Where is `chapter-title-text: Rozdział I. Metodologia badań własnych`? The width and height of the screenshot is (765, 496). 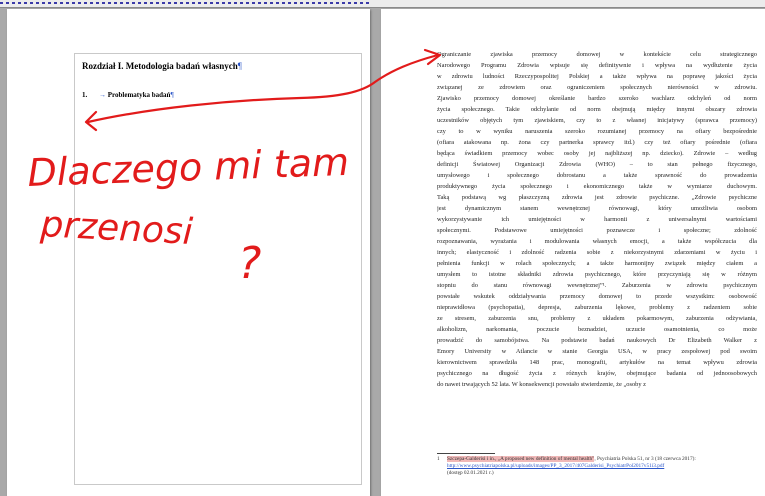 chapter-title-text: Rozdział I. Metodologia badań własnych is located at coordinates (160, 66).